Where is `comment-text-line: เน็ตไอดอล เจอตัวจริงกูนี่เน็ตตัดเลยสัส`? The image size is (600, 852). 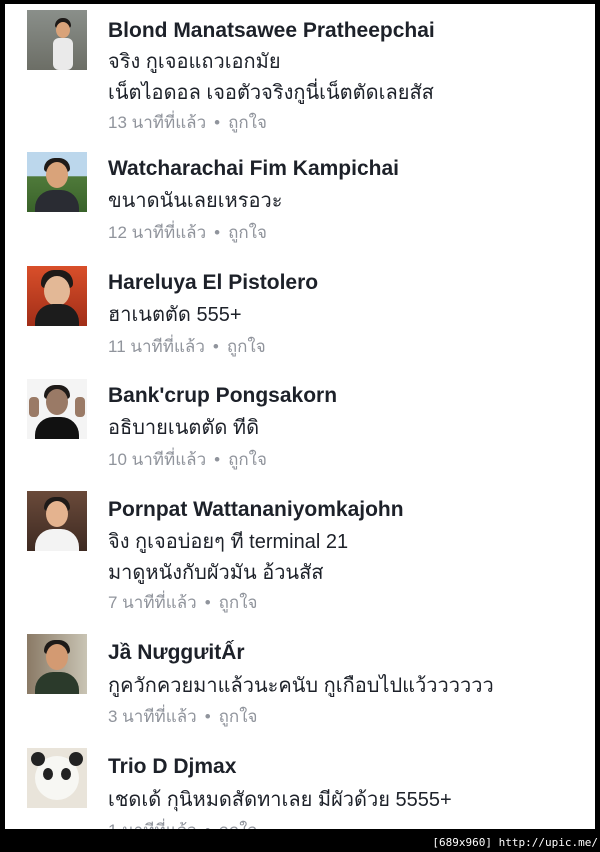
comment-text-line: เน็ตไอดอล เจอตัวจริงกูนี่เน็ตตัดเลยสัส is located at coordinates (271, 93).